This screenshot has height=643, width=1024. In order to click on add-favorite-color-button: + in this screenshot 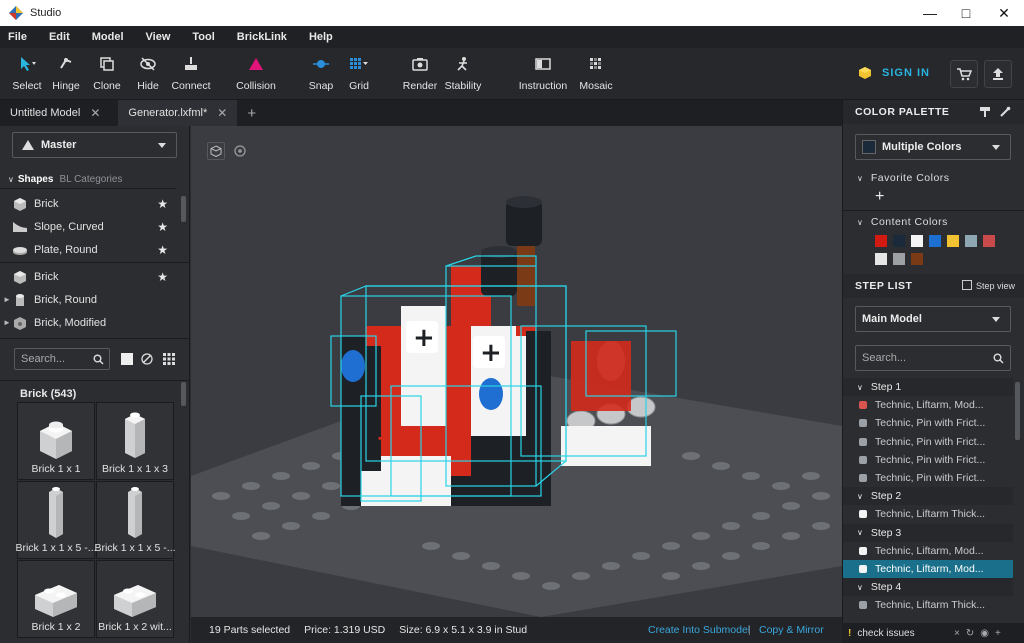, I will do `click(879, 197)`.